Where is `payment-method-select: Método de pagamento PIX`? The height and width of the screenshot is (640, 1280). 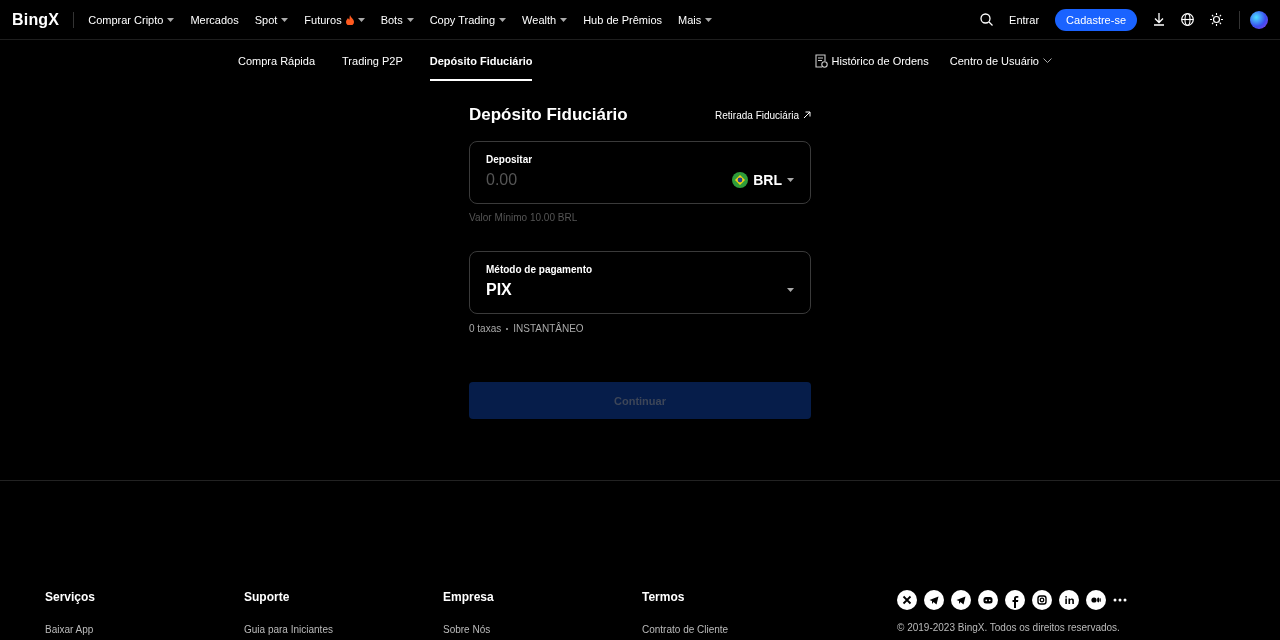
payment-method-select: Método de pagamento PIX is located at coordinates (640, 282).